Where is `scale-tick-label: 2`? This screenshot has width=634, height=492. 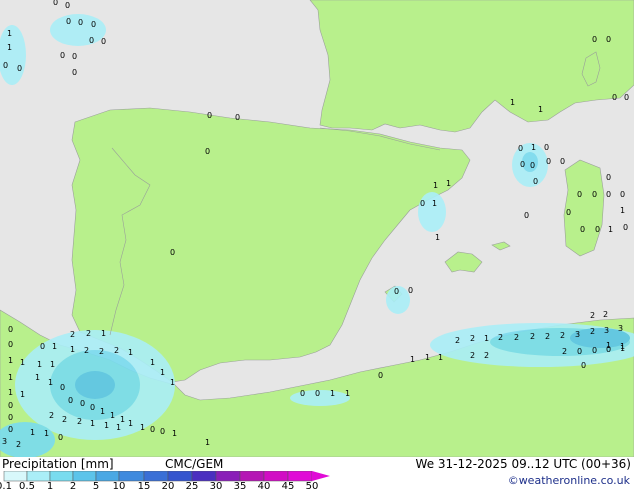
scale-tick-label: 2 is located at coordinates (73, 486).